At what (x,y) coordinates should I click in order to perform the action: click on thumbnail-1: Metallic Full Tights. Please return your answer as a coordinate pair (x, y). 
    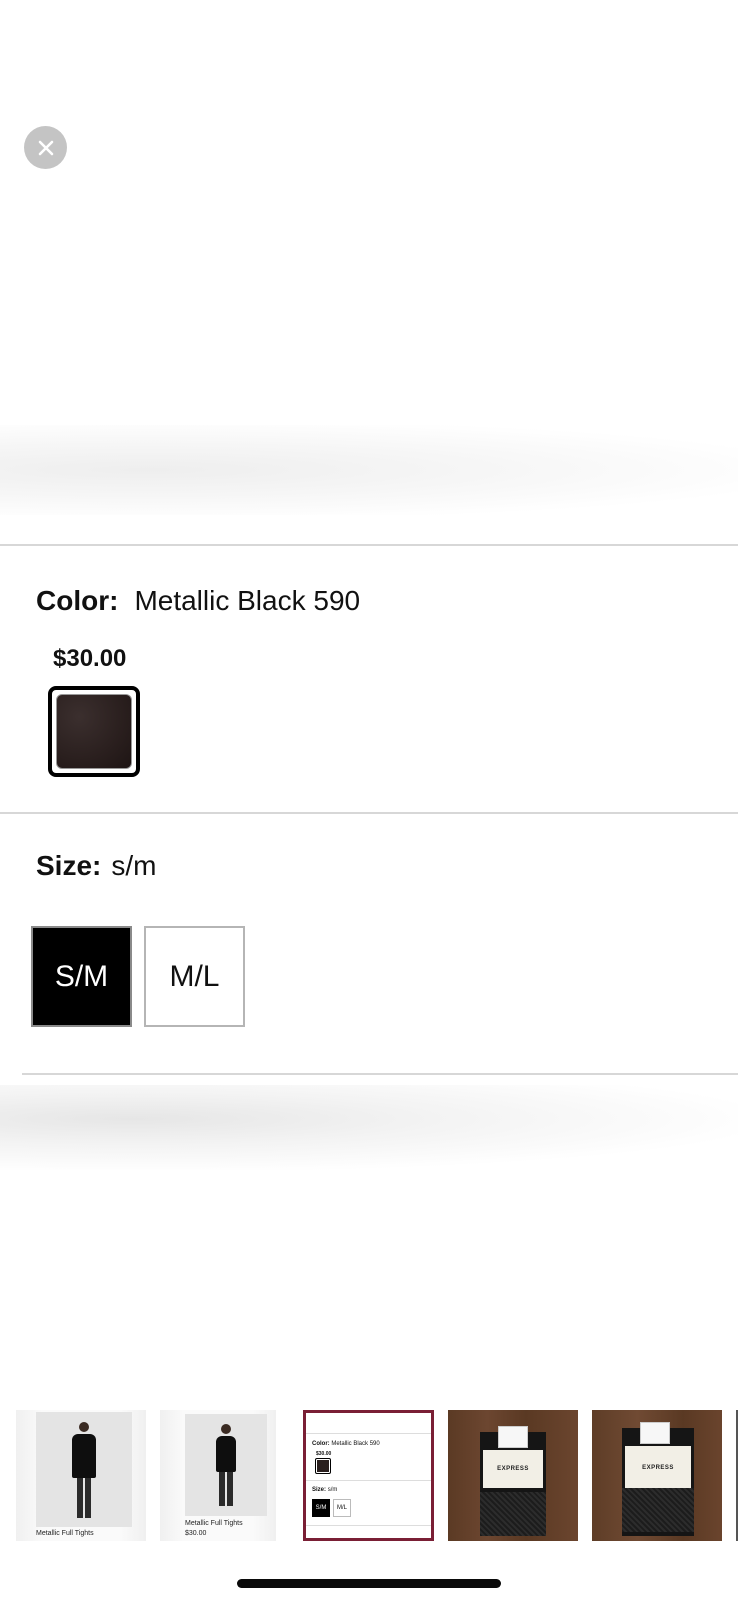
    Looking at the image, I should click on (81, 1475).